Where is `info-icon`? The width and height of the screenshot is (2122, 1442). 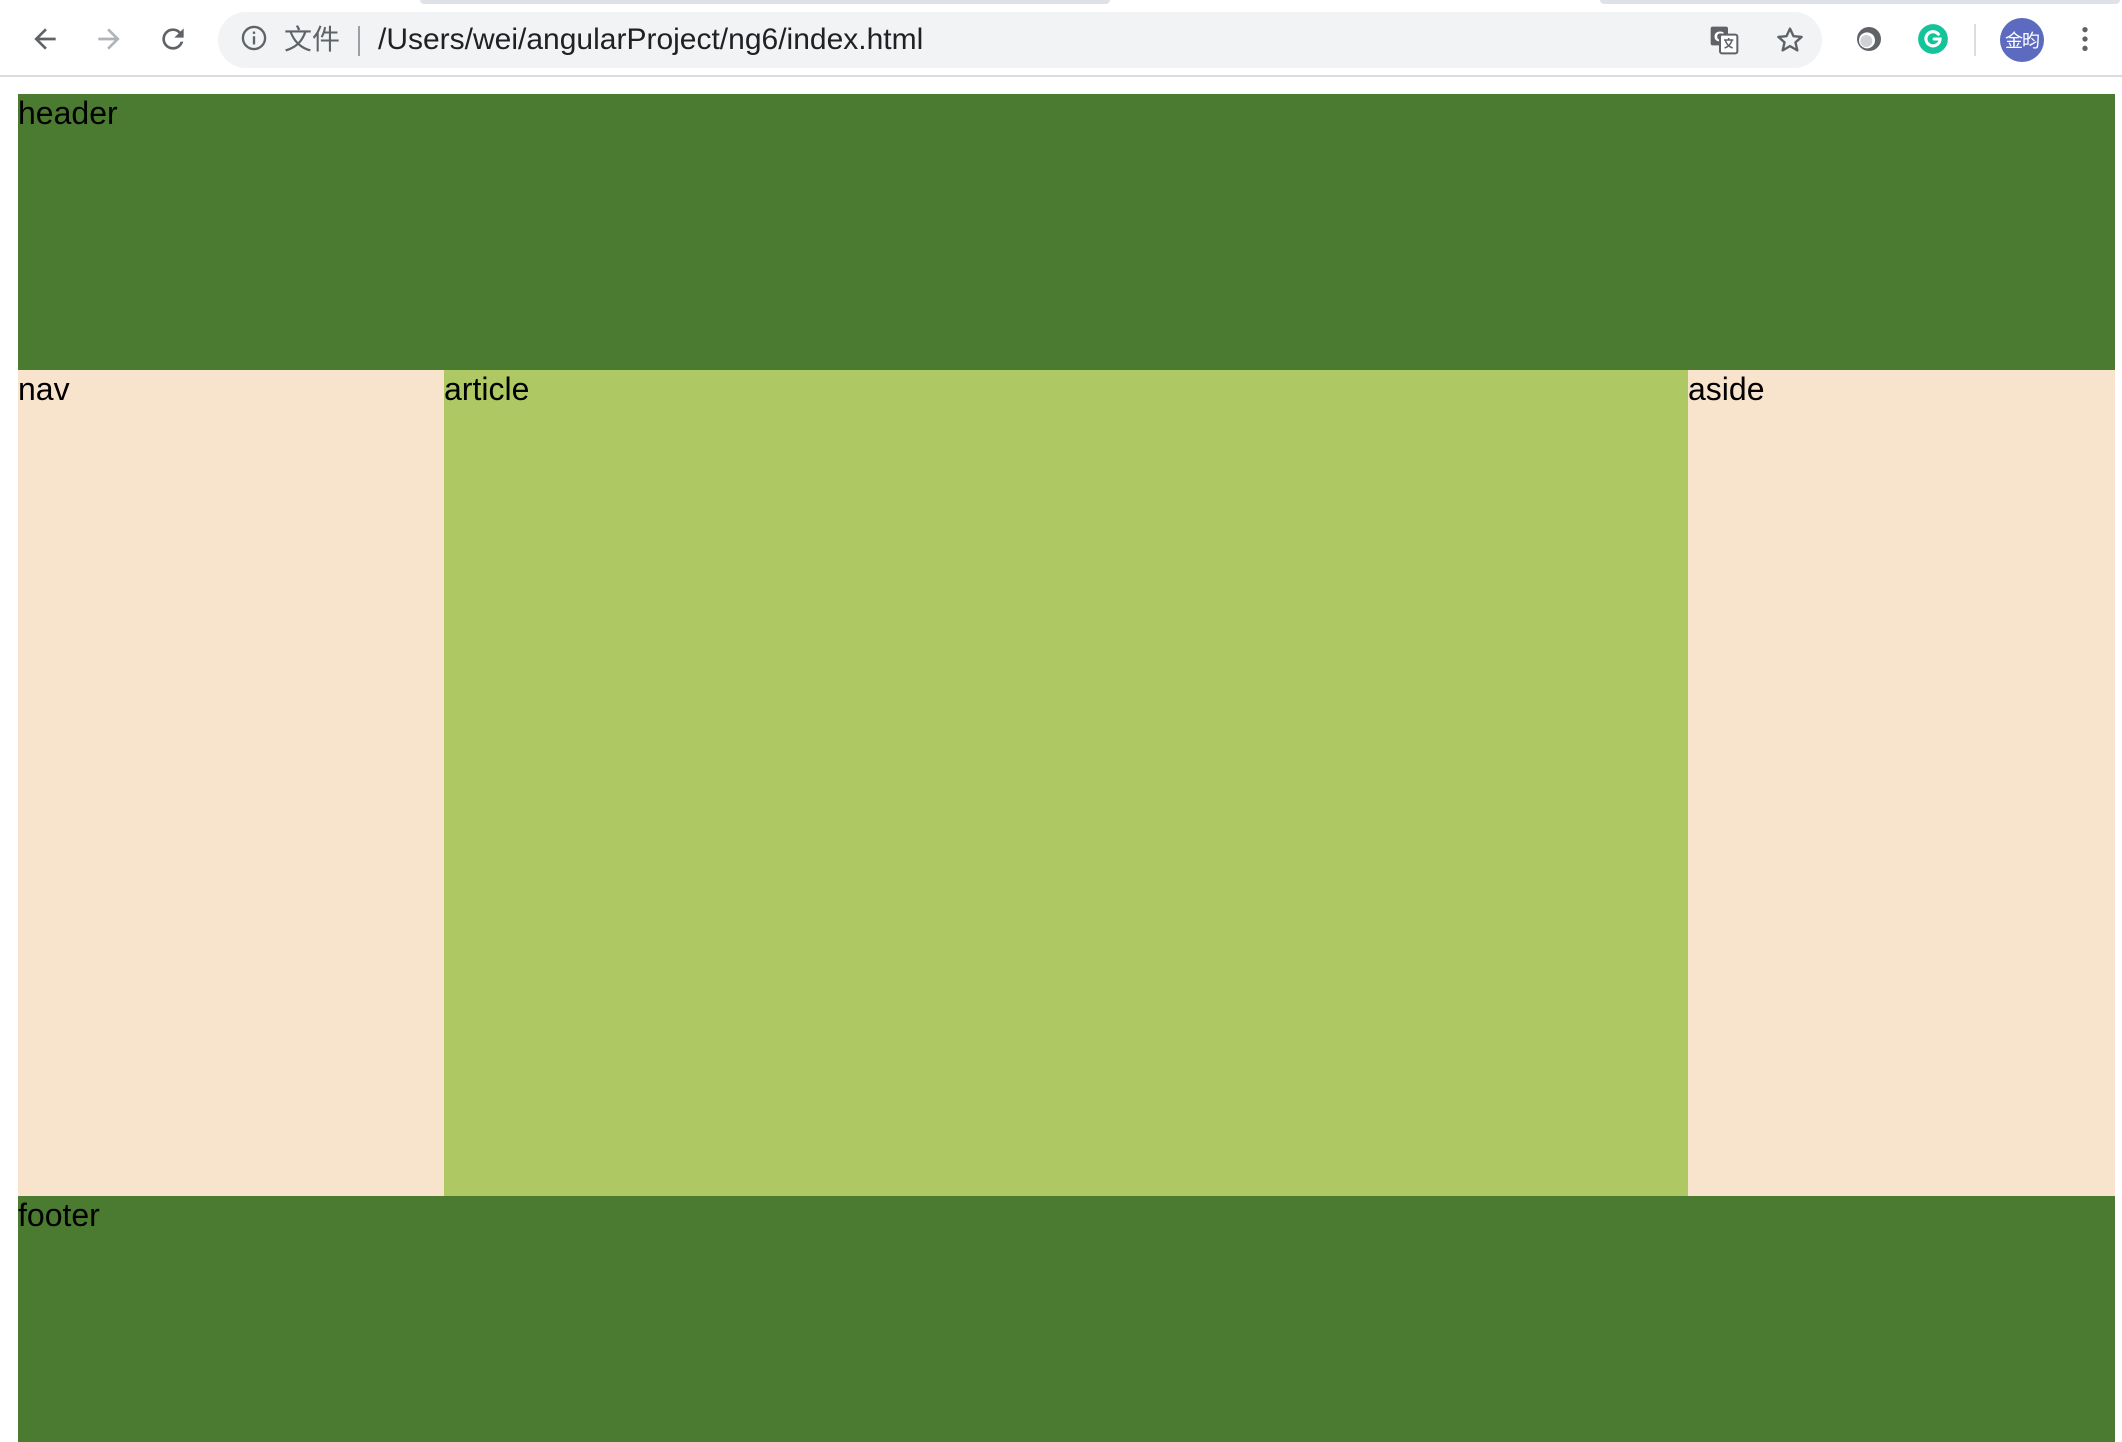
info-icon is located at coordinates (254, 40).